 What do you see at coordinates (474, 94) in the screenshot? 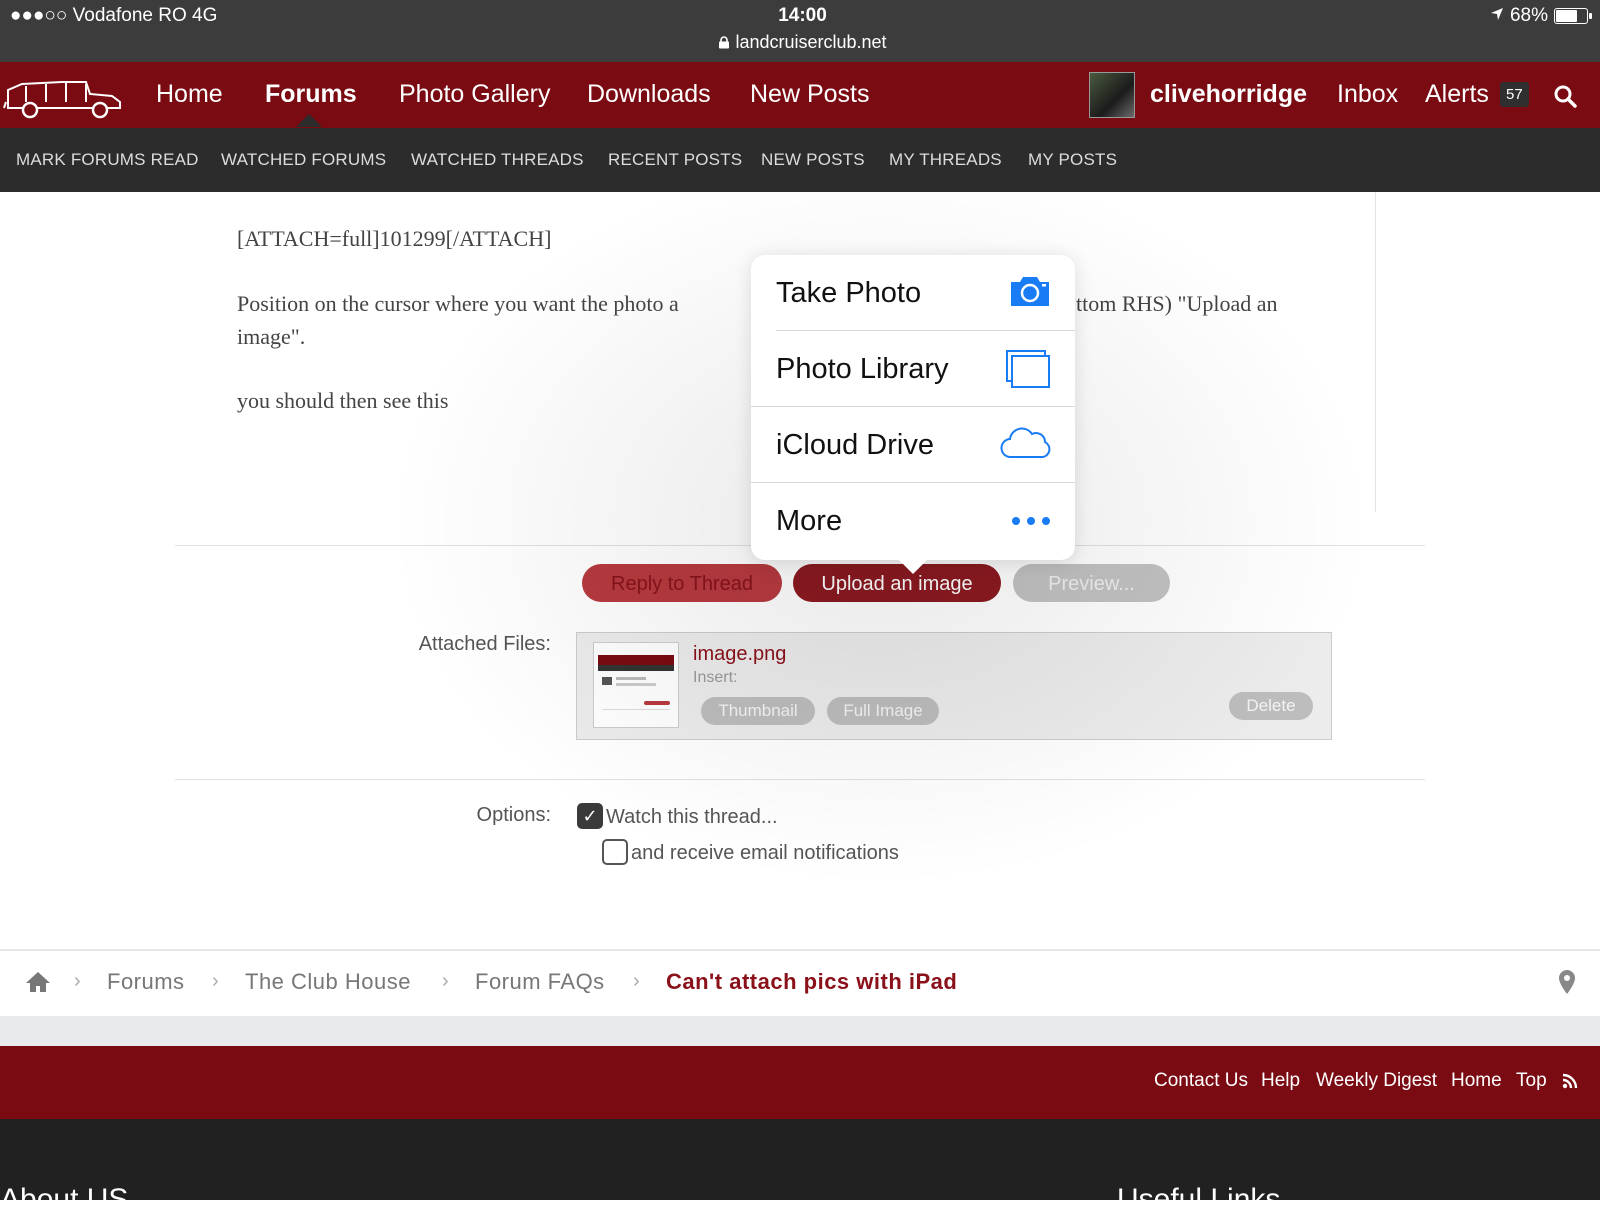
I see `nav-photo-gallery: Photo Gallery` at bounding box center [474, 94].